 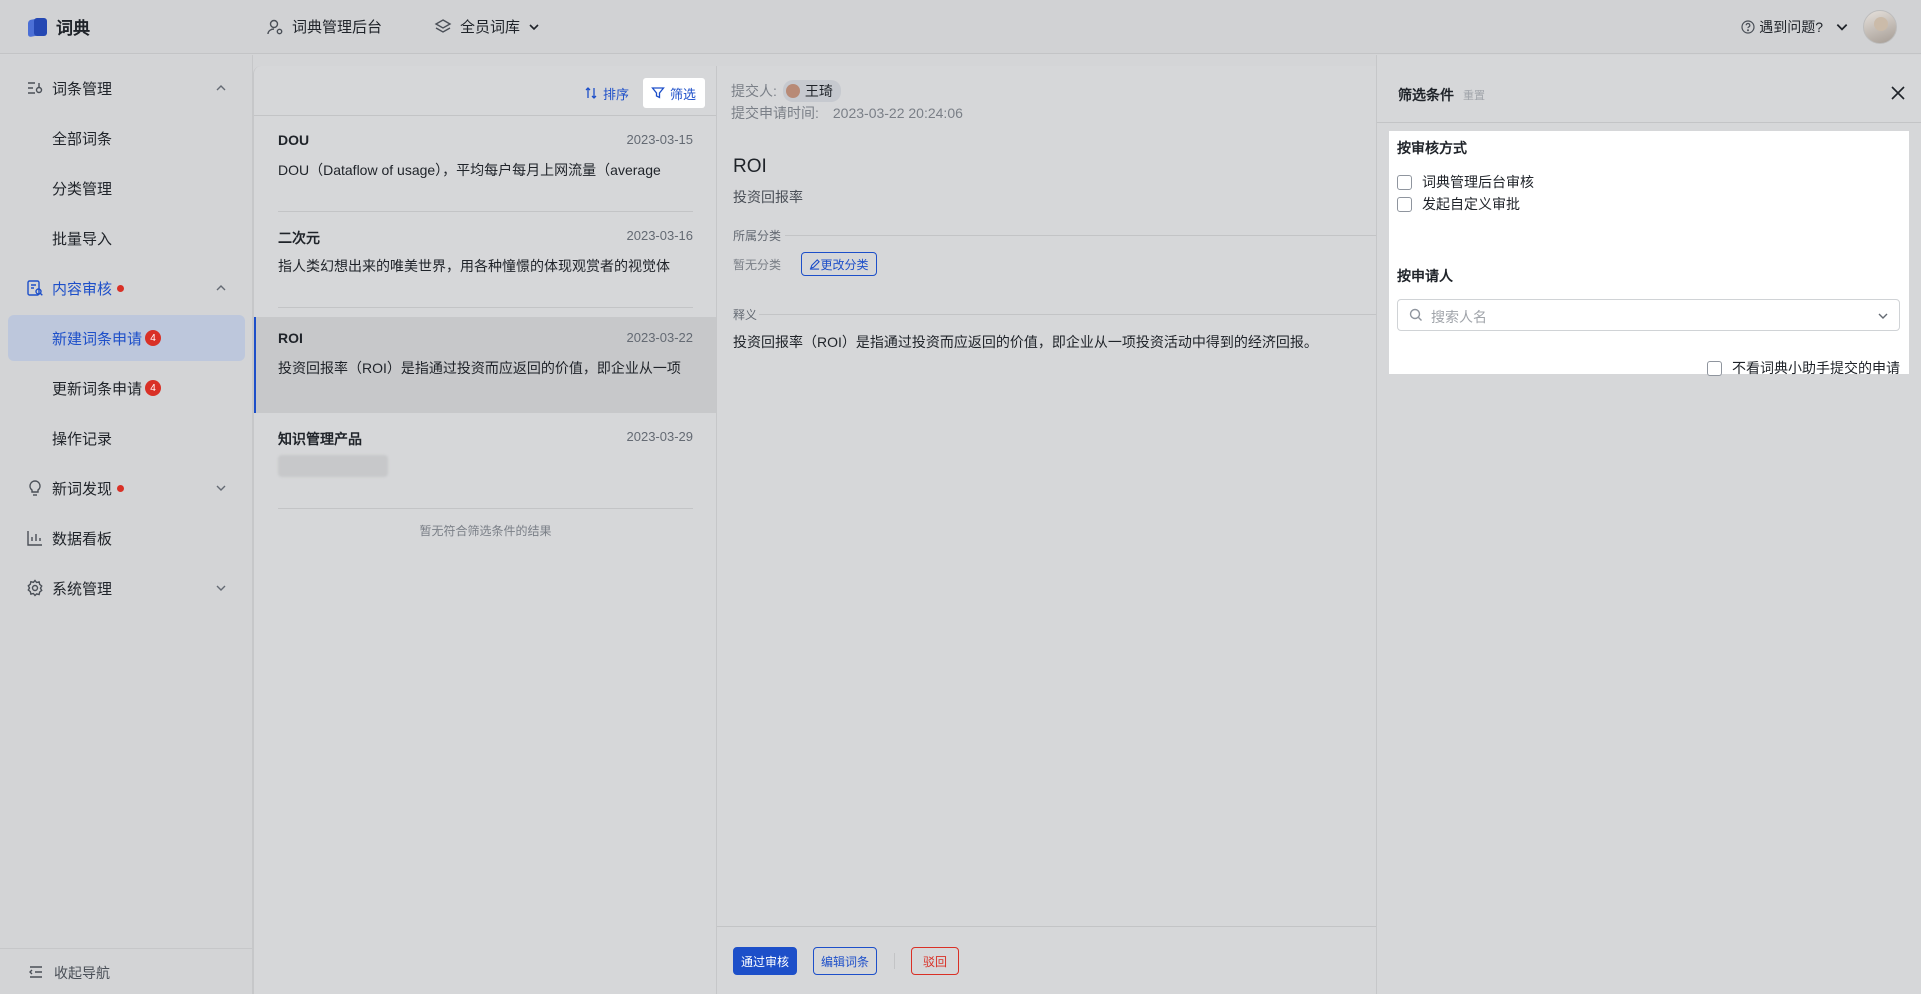 I want to click on sidebar-item-category: 分类管理, so click(x=126, y=188).